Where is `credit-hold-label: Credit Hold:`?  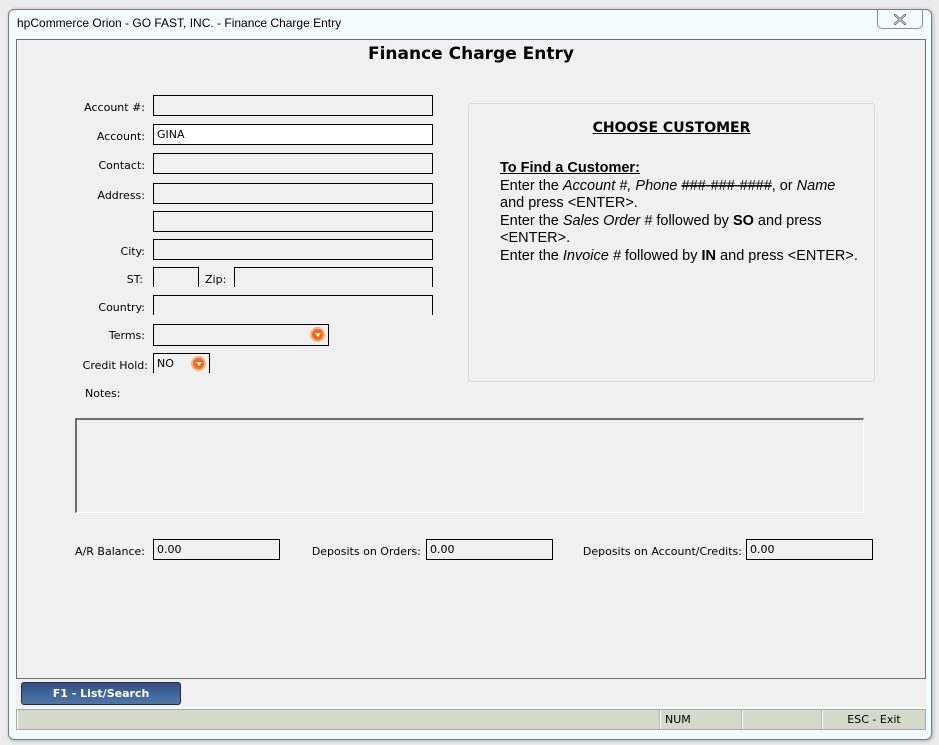
credit-hold-label: Credit Hold: is located at coordinates (115, 365).